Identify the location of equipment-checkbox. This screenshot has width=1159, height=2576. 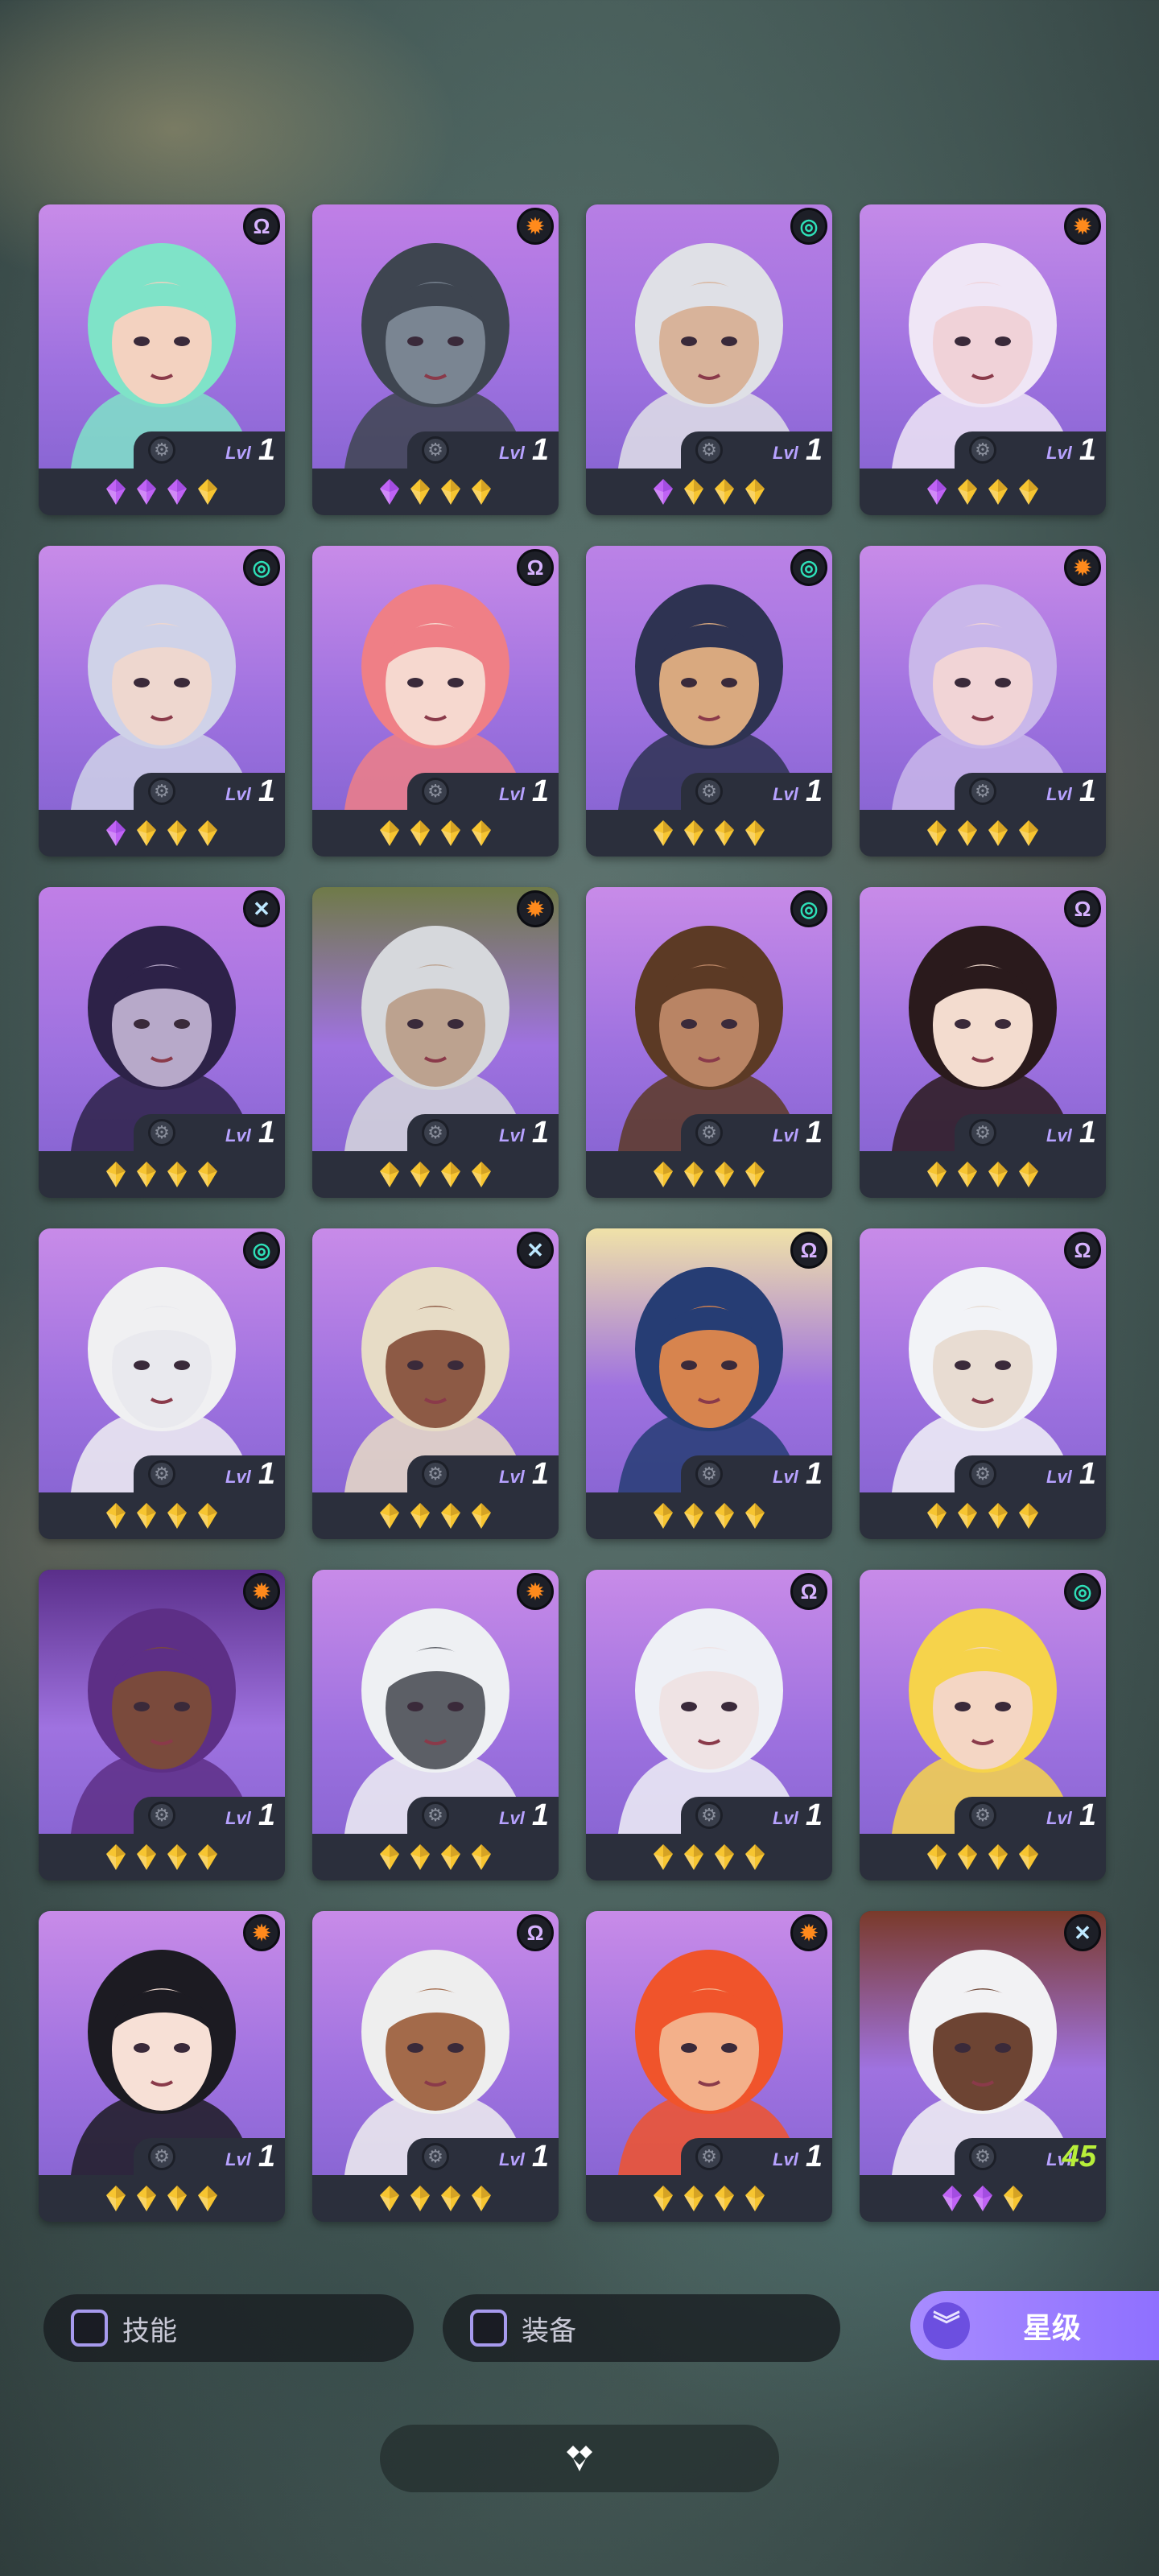
(488, 2328).